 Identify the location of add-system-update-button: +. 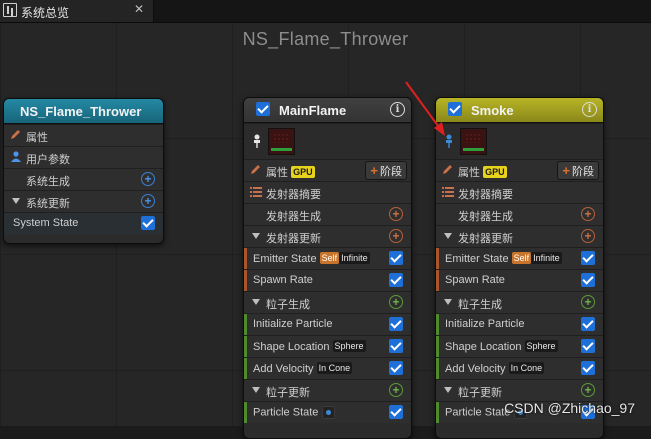
(148, 201).